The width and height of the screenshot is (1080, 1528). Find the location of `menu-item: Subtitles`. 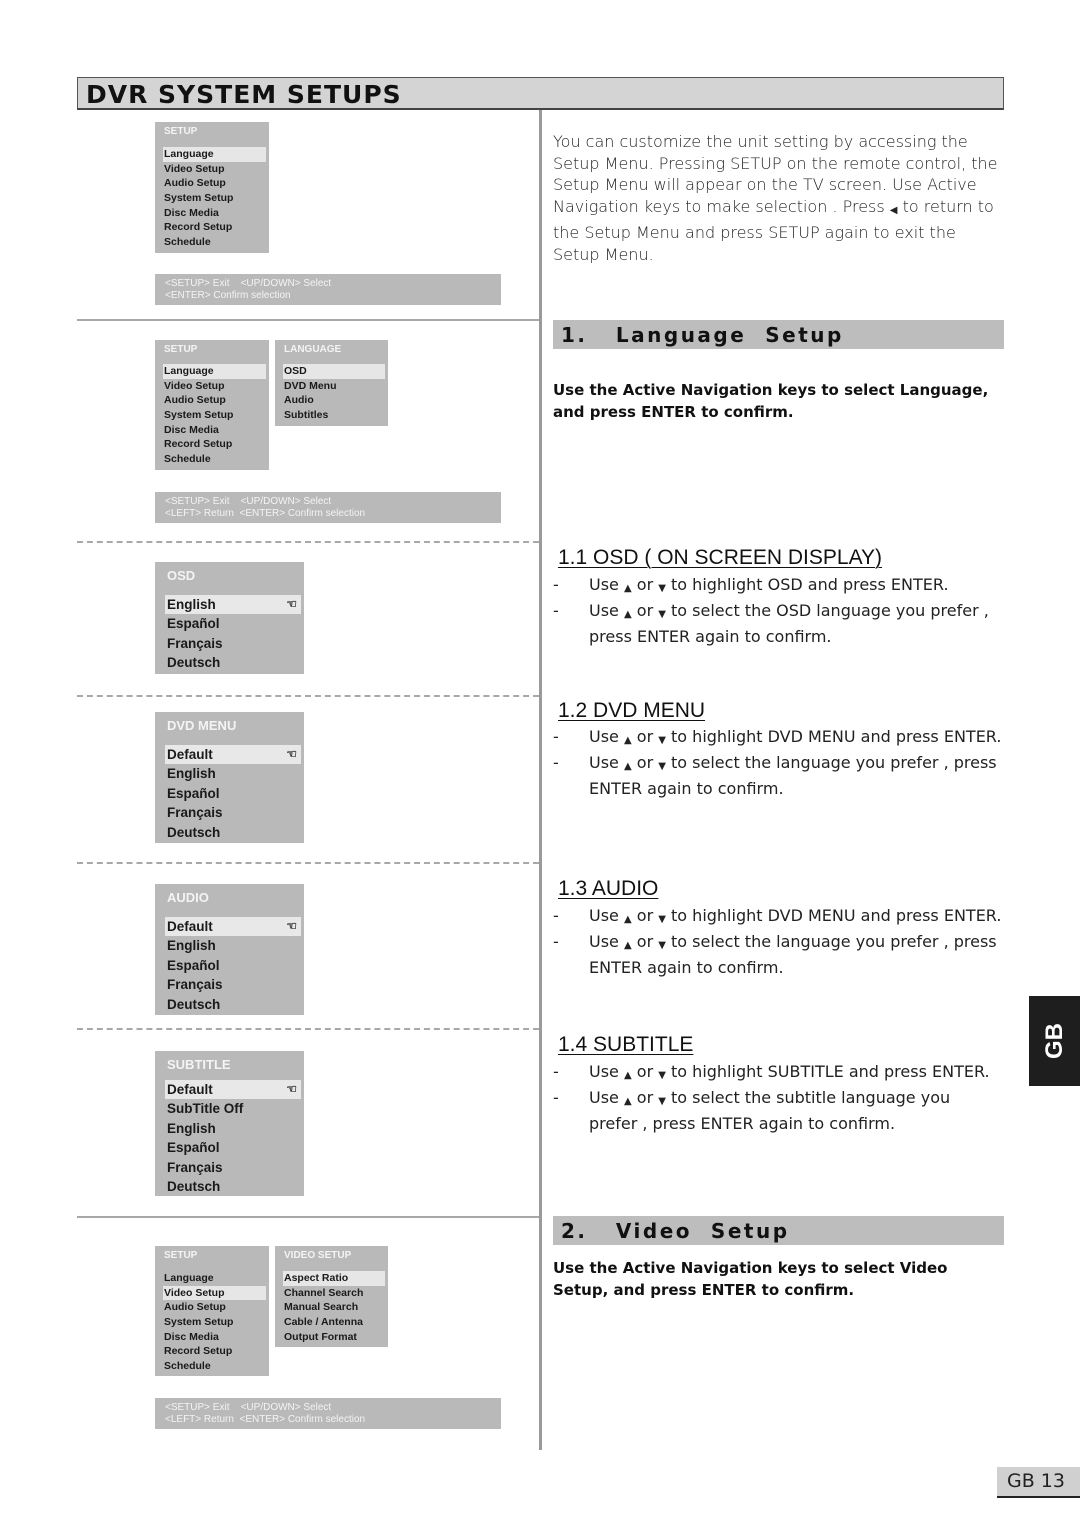

menu-item: Subtitles is located at coordinates (334, 415).